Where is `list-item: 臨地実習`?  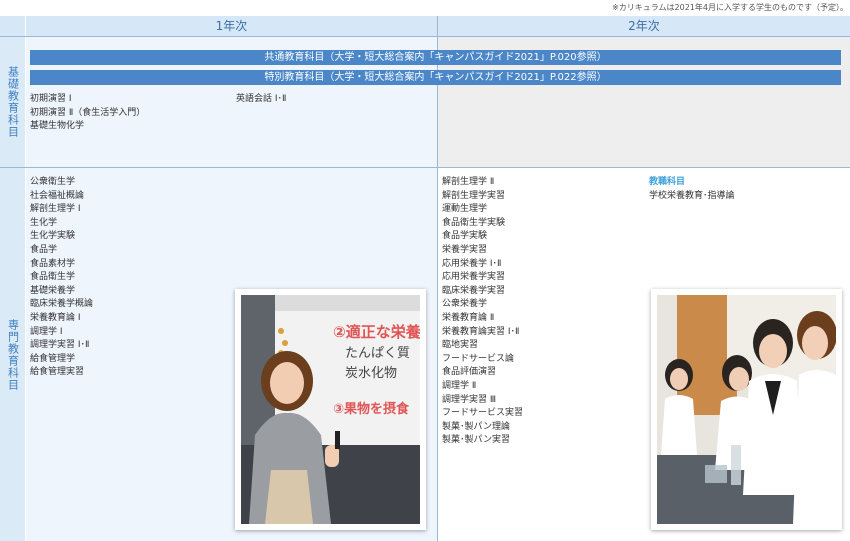
list-item: 臨地実習 is located at coordinates (460, 345).